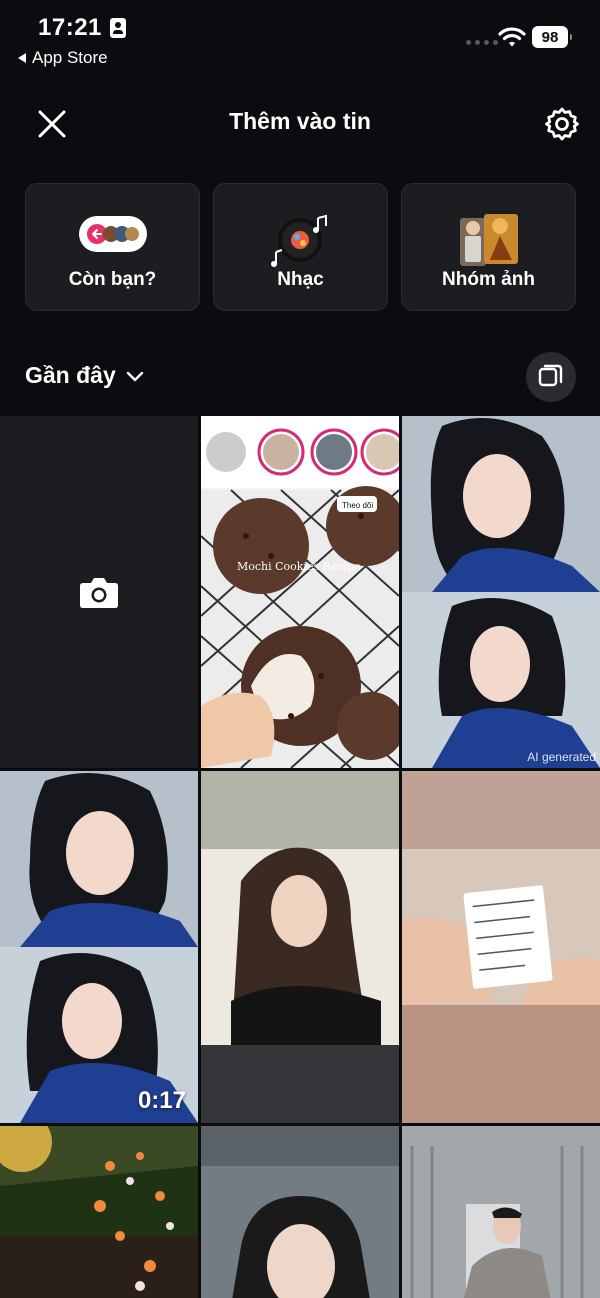 This screenshot has width=600, height=1298. What do you see at coordinates (299, 566) in the screenshot?
I see `cookie-caption: Mochi Cookies Recipe` at bounding box center [299, 566].